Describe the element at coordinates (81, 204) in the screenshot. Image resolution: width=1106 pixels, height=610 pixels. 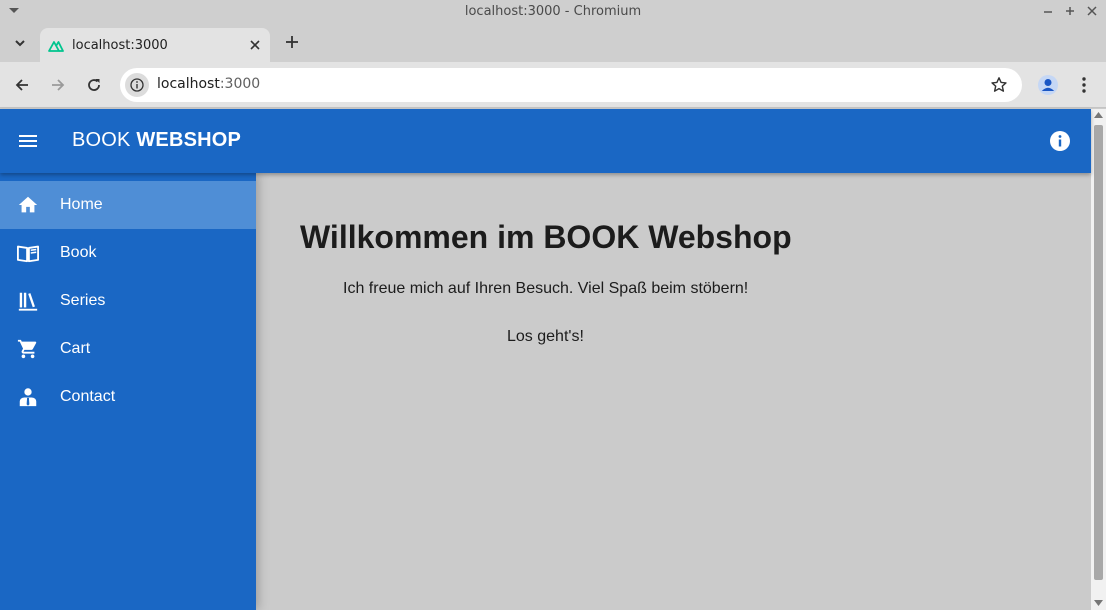
I see `sidebar-item-label: Home` at that location.